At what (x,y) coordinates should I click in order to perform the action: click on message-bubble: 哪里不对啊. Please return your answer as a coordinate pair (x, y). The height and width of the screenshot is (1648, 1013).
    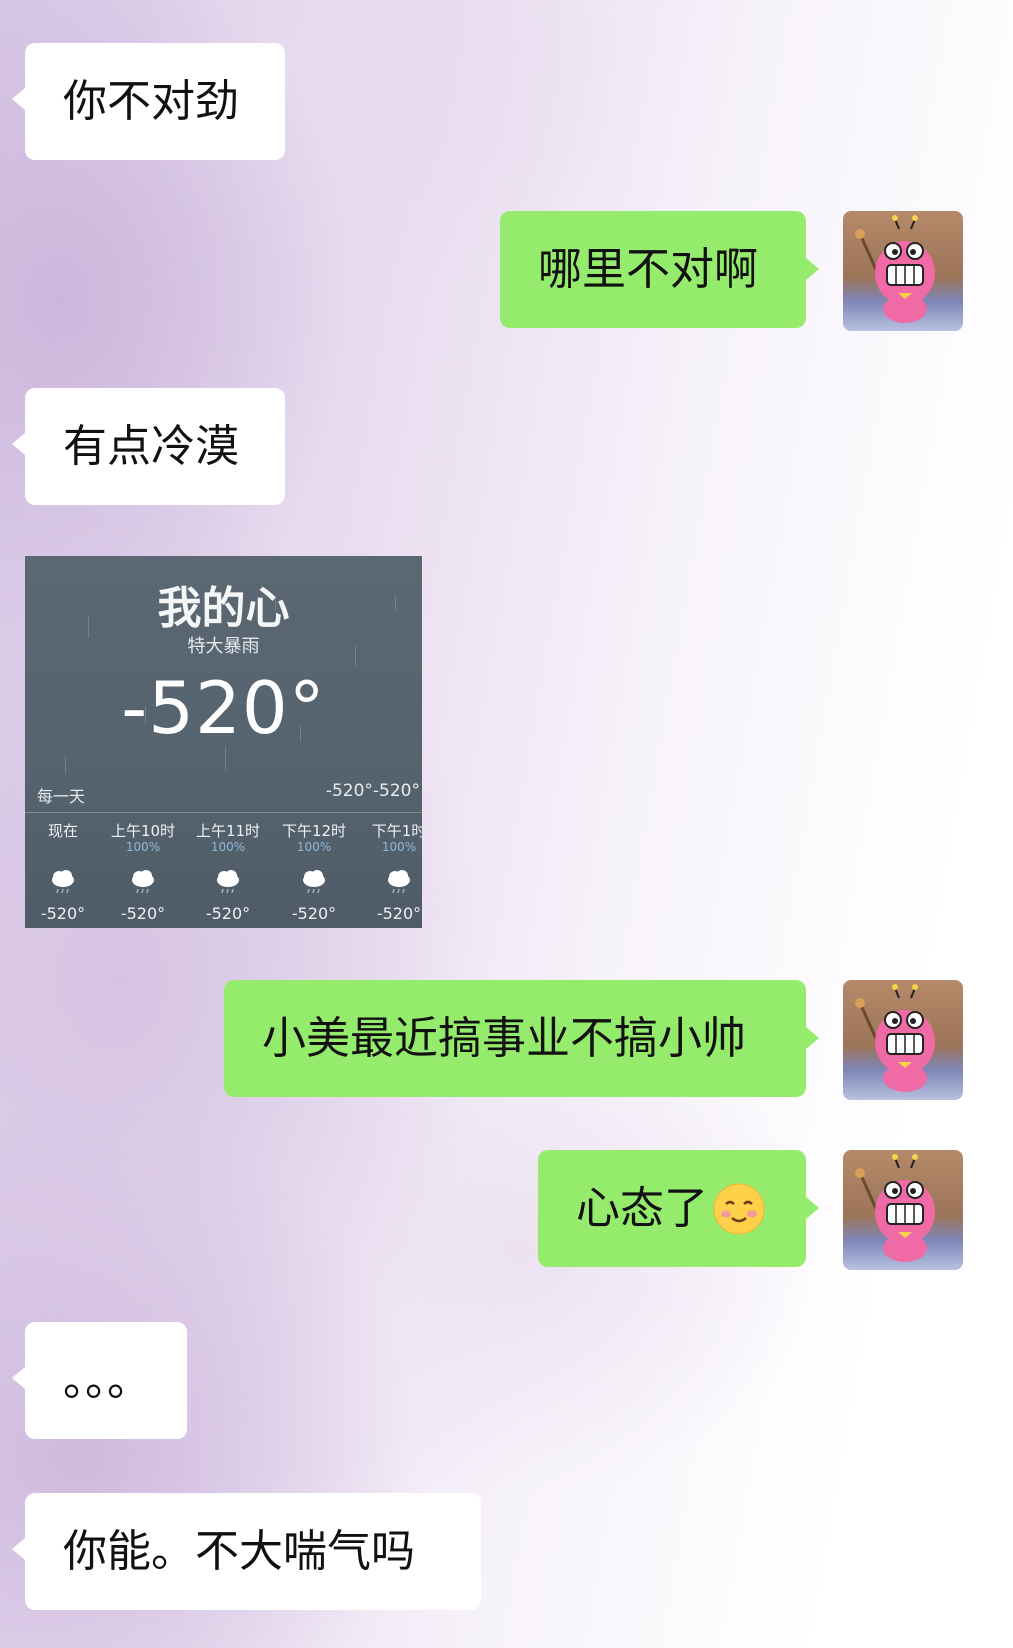
    Looking at the image, I should click on (653, 269).